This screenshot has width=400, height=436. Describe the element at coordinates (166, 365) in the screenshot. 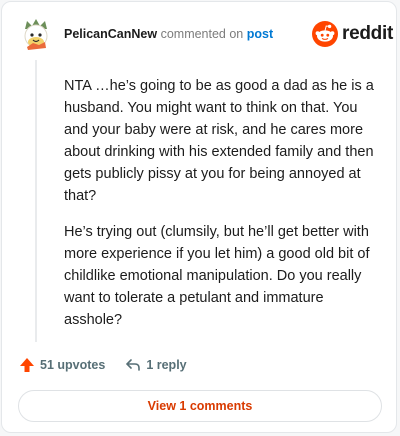

I see `reply-count: 1 reply` at that location.